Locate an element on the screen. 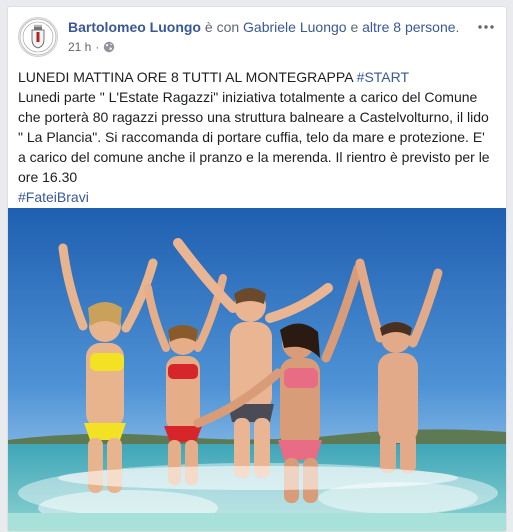 Image resolution: width=513 pixels, height=532 pixels. and-text: e is located at coordinates (354, 27).